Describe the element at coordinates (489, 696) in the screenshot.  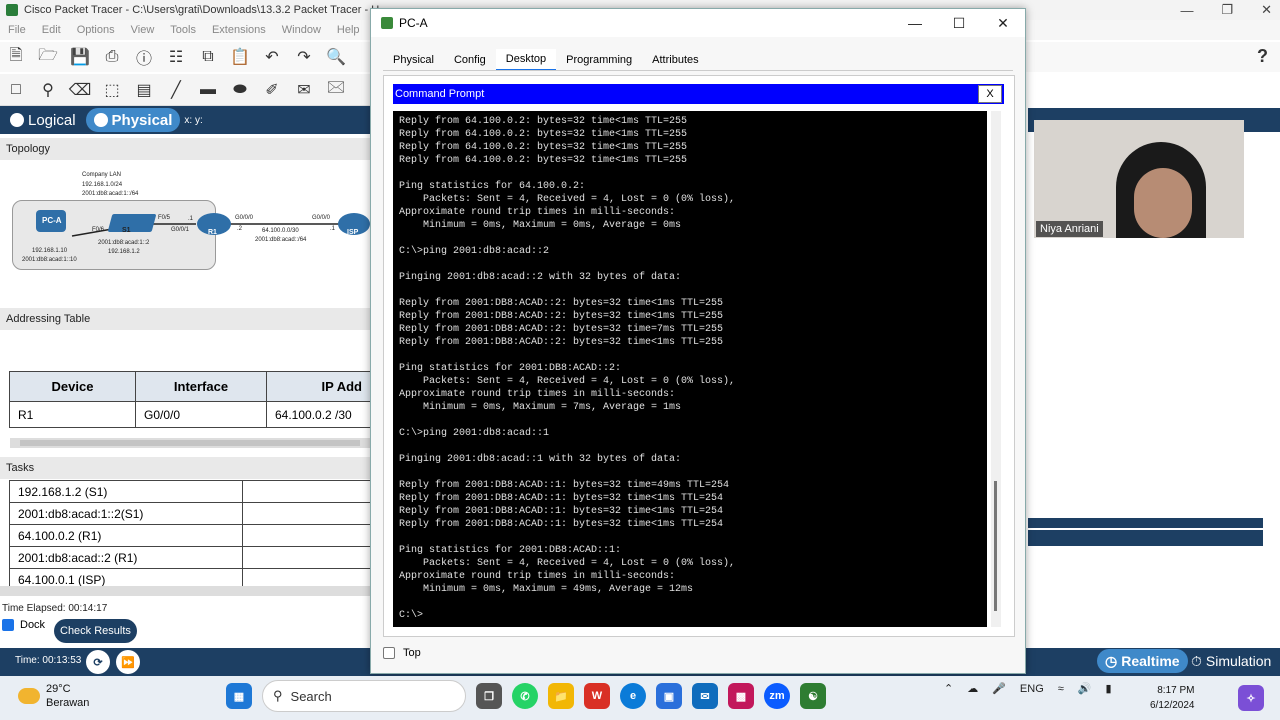
I see `task-view-icon: ❐` at that location.